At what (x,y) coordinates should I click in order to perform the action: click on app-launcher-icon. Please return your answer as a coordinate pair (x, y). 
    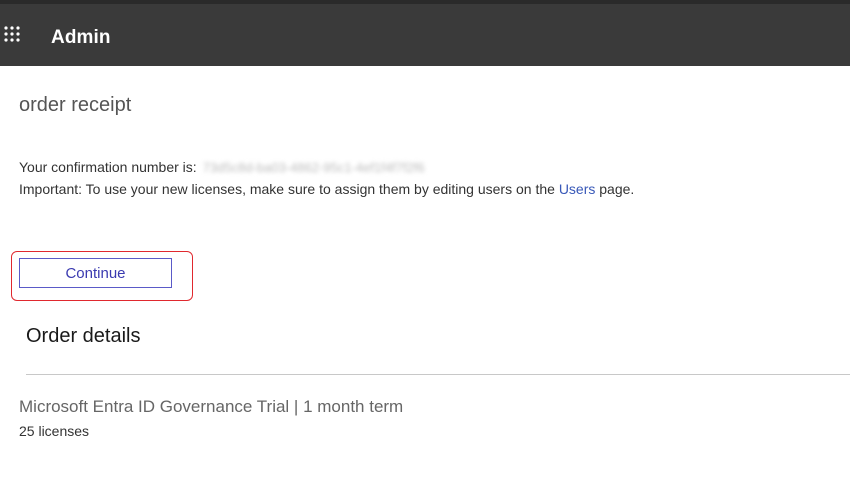
    Looking at the image, I should click on (12, 34).